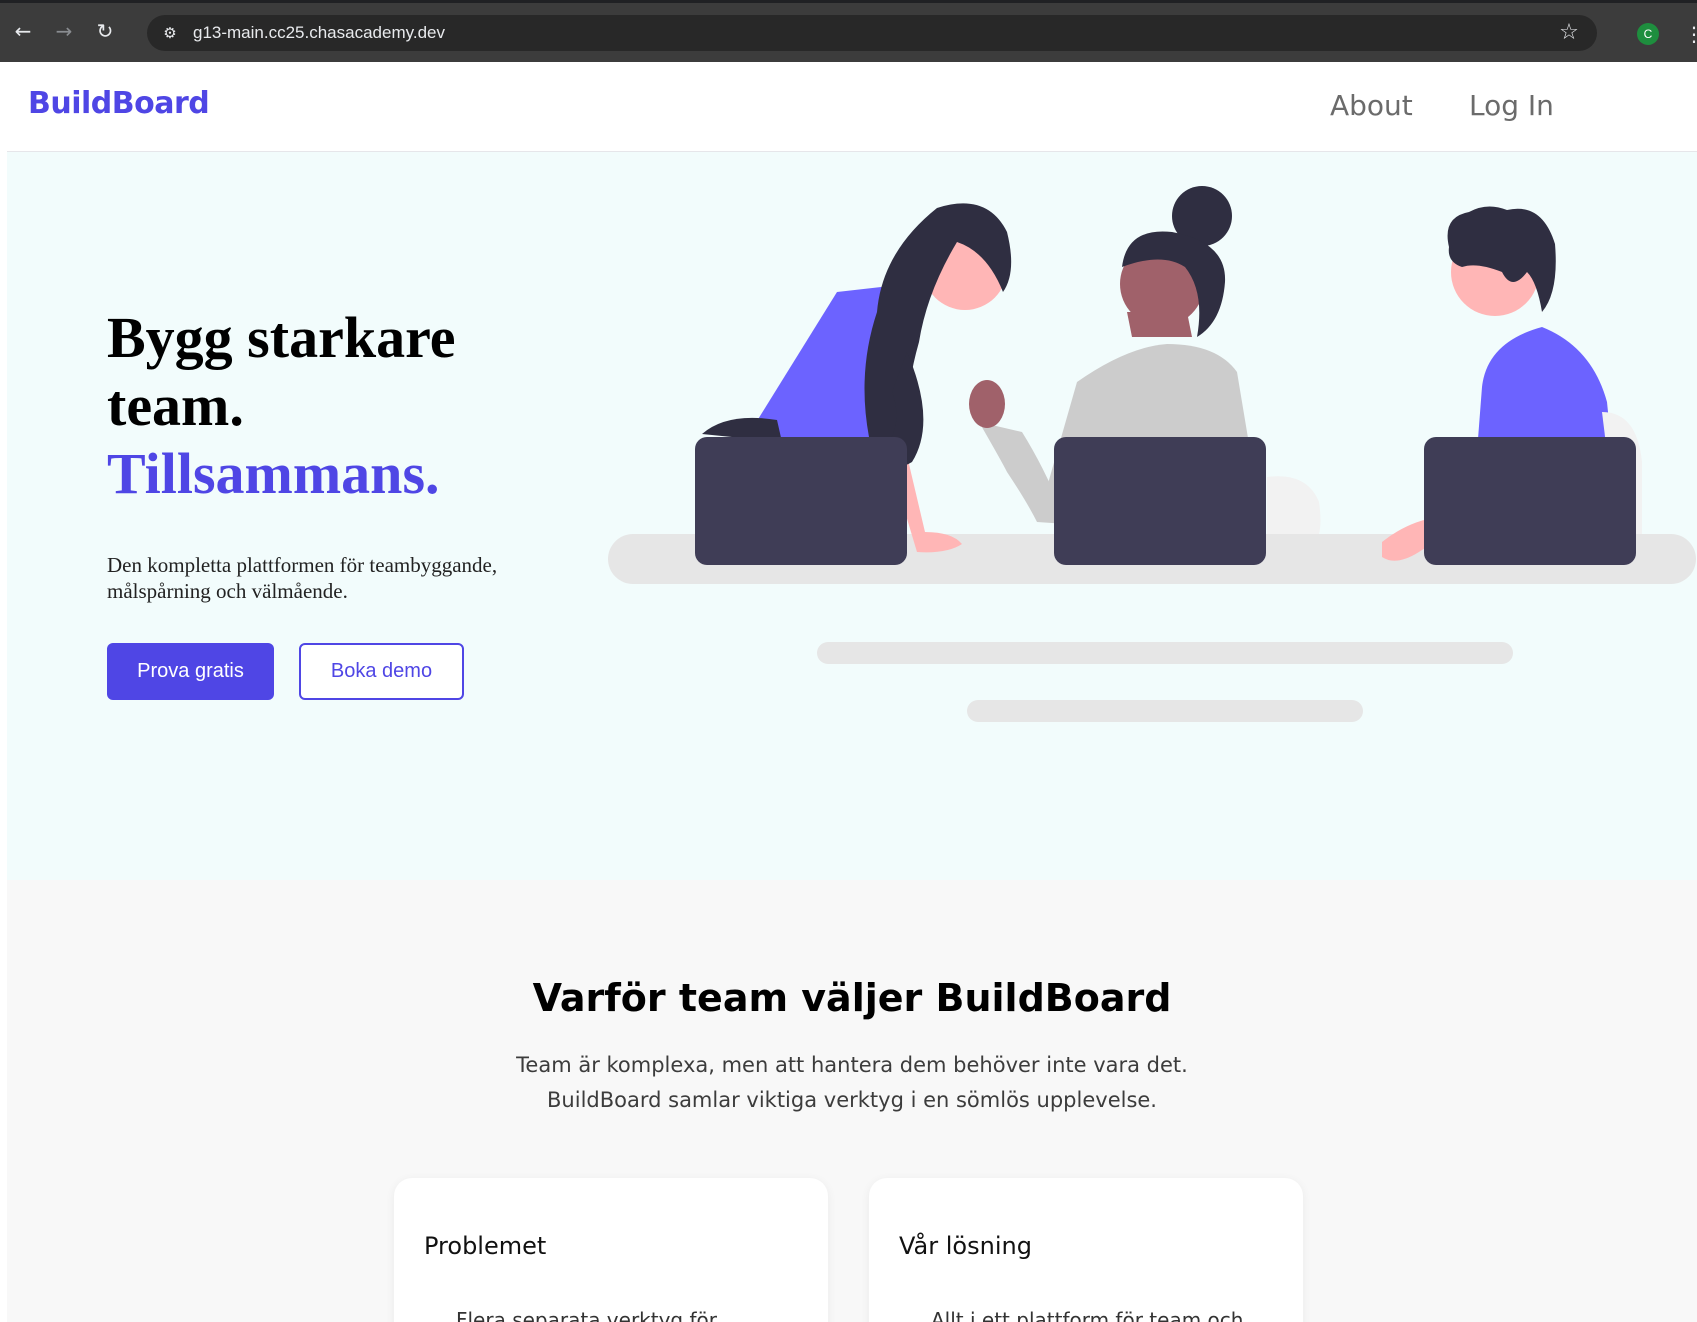 Image resolution: width=1697 pixels, height=1322 pixels. What do you see at coordinates (64, 31) in the screenshot?
I see `forward-arrow-icon: →` at bounding box center [64, 31].